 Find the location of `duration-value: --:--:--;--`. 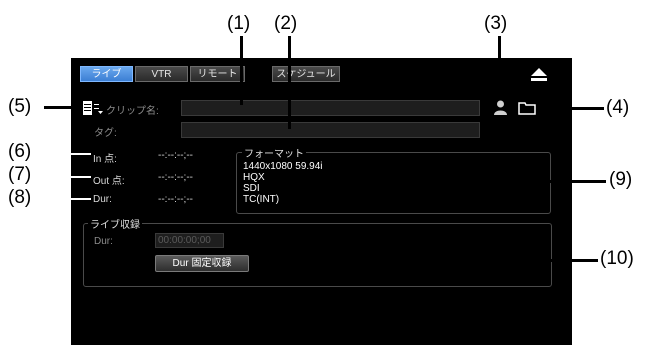

duration-value: --:--:--;-- is located at coordinates (175, 199).